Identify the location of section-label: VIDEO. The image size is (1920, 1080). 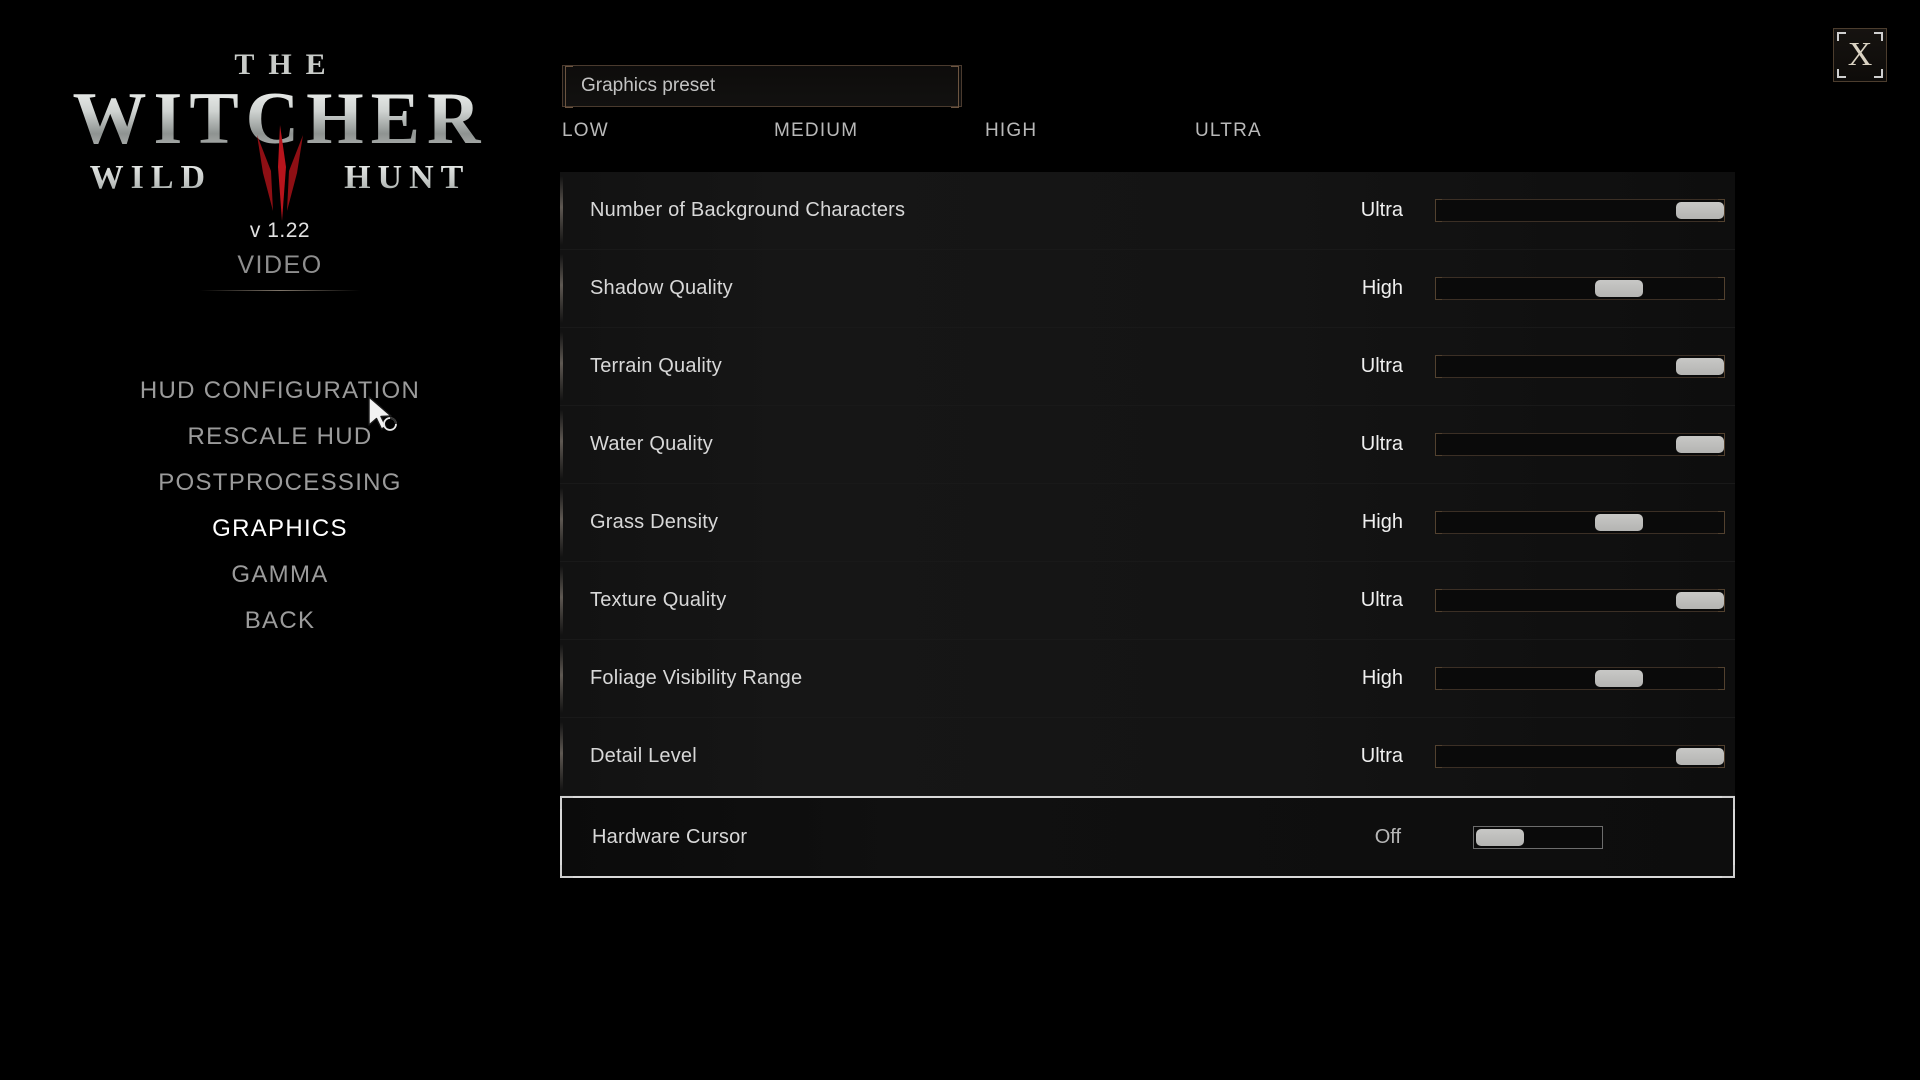
(280, 265).